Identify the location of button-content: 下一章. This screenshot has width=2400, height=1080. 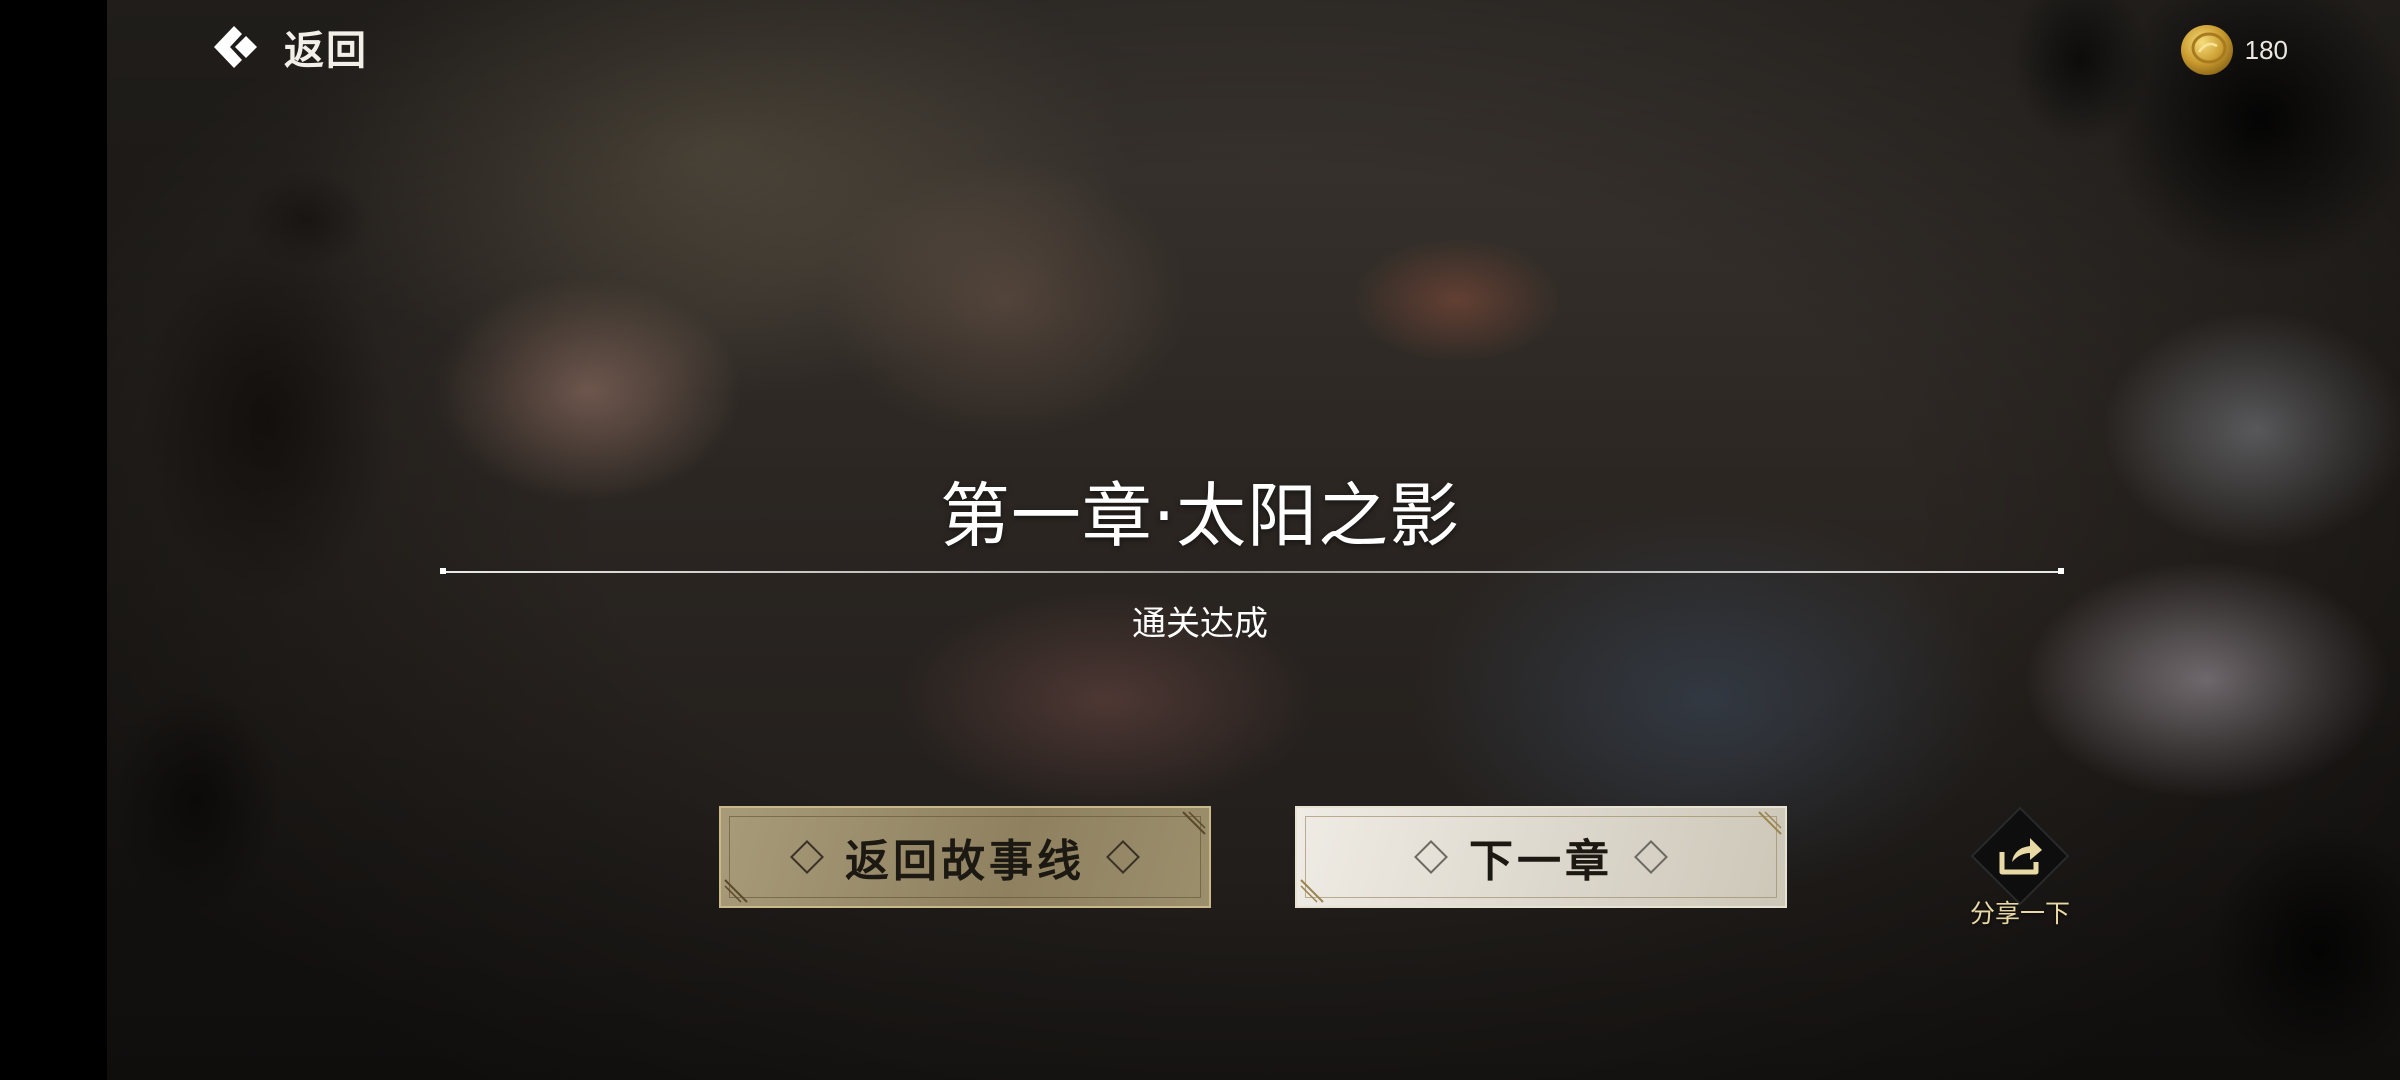
(1541, 857).